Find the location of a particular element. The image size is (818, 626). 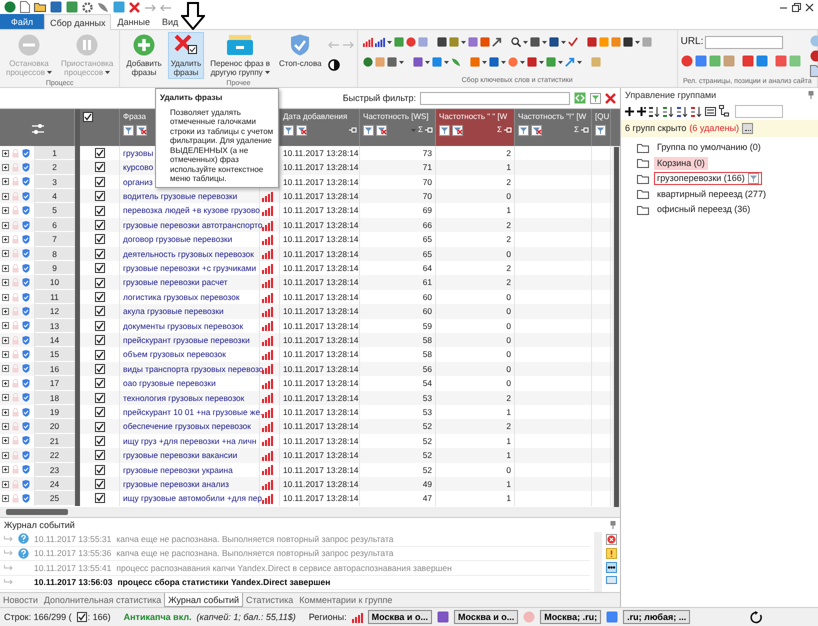

panel-tab: Статистика is located at coordinates (269, 600).